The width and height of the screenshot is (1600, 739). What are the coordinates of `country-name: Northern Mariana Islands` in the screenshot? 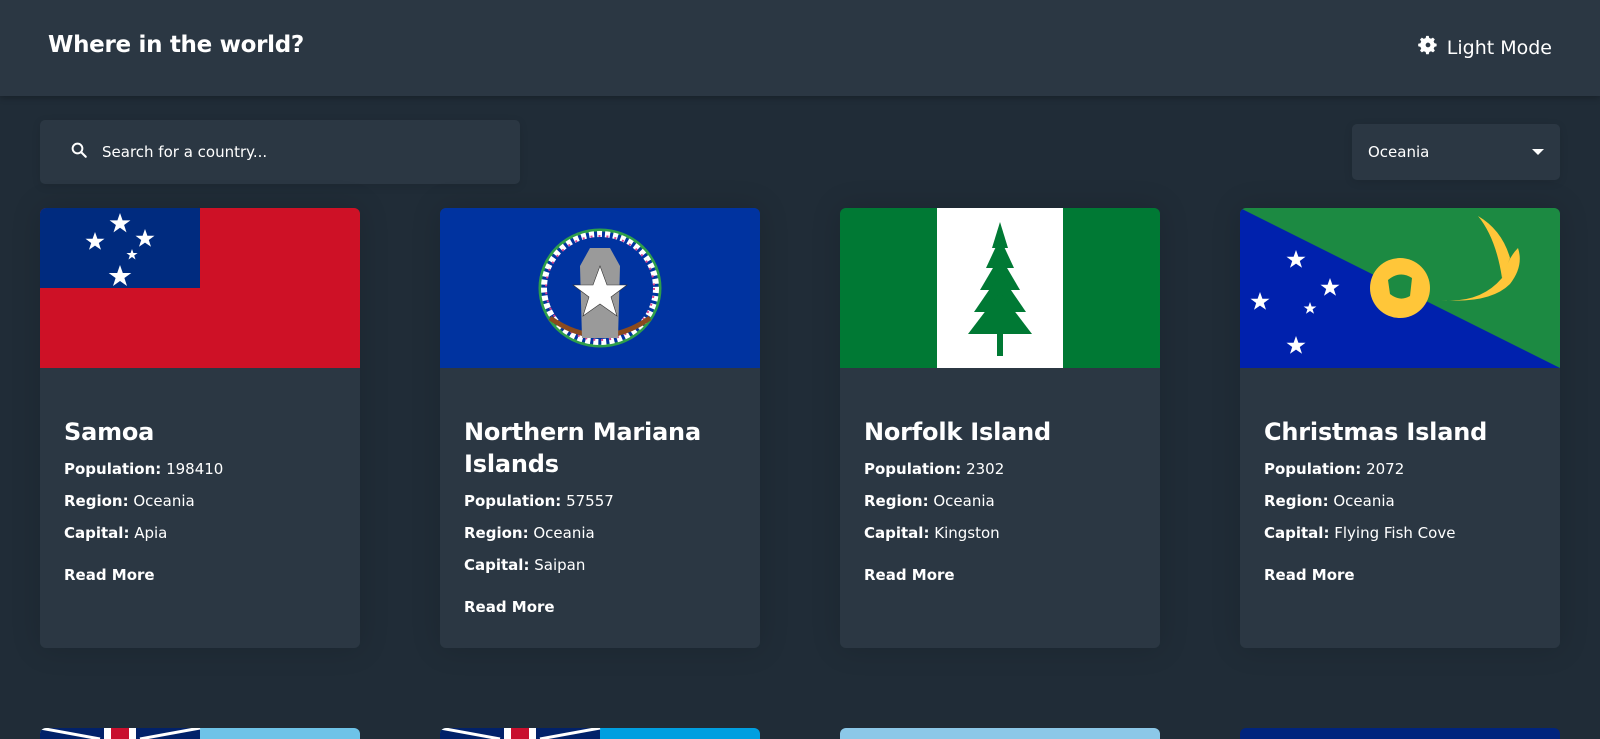 It's located at (582, 448).